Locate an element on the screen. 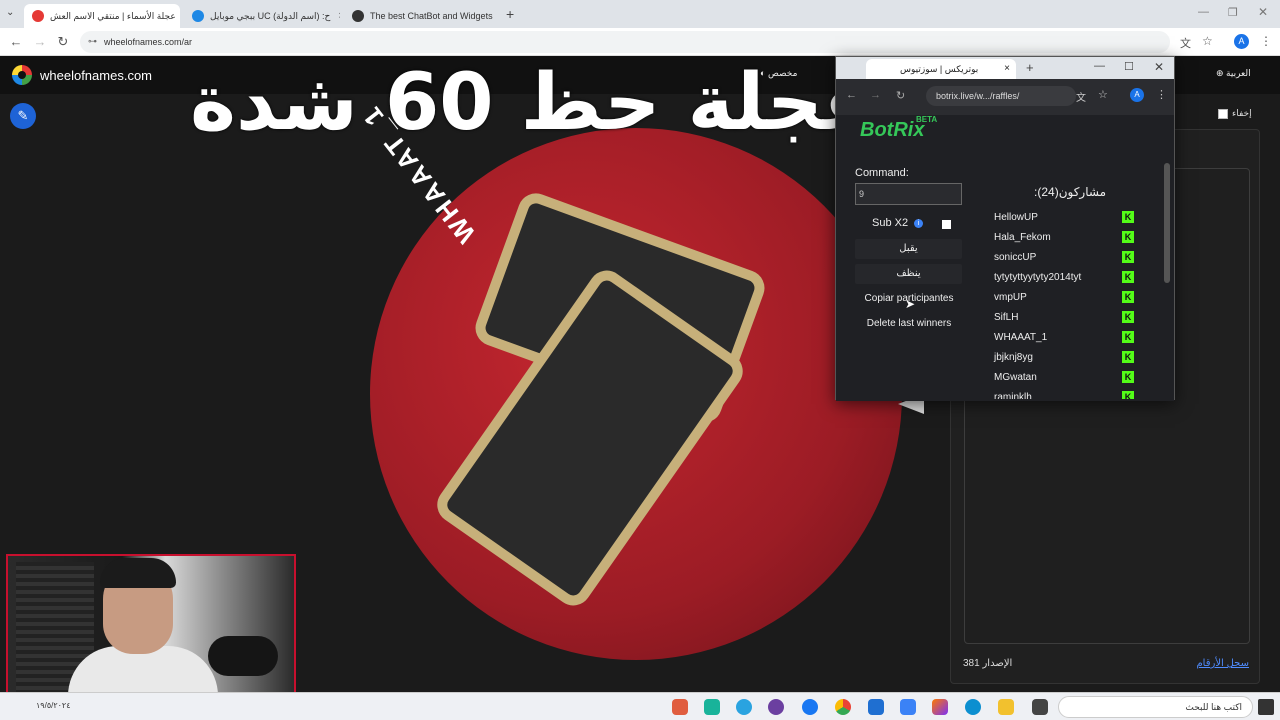 The image size is (1280, 720). participant-name: soniccUP is located at coordinates (1015, 257).